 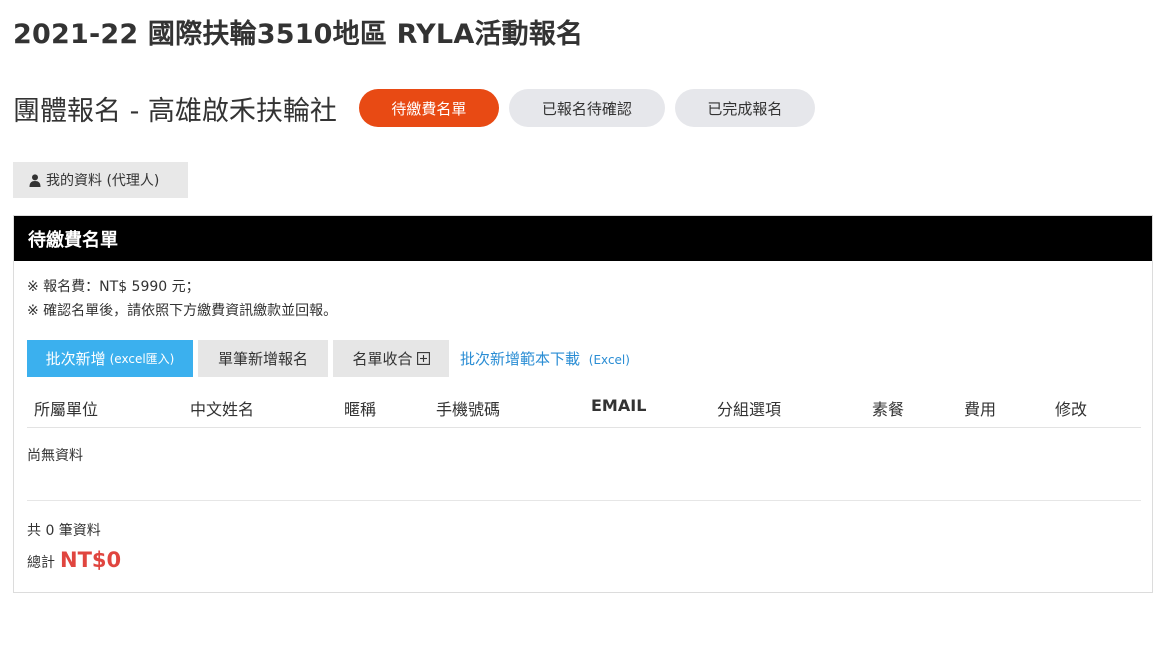 What do you see at coordinates (382, 359) in the screenshot?
I see `collapse-list-label: 名單收合` at bounding box center [382, 359].